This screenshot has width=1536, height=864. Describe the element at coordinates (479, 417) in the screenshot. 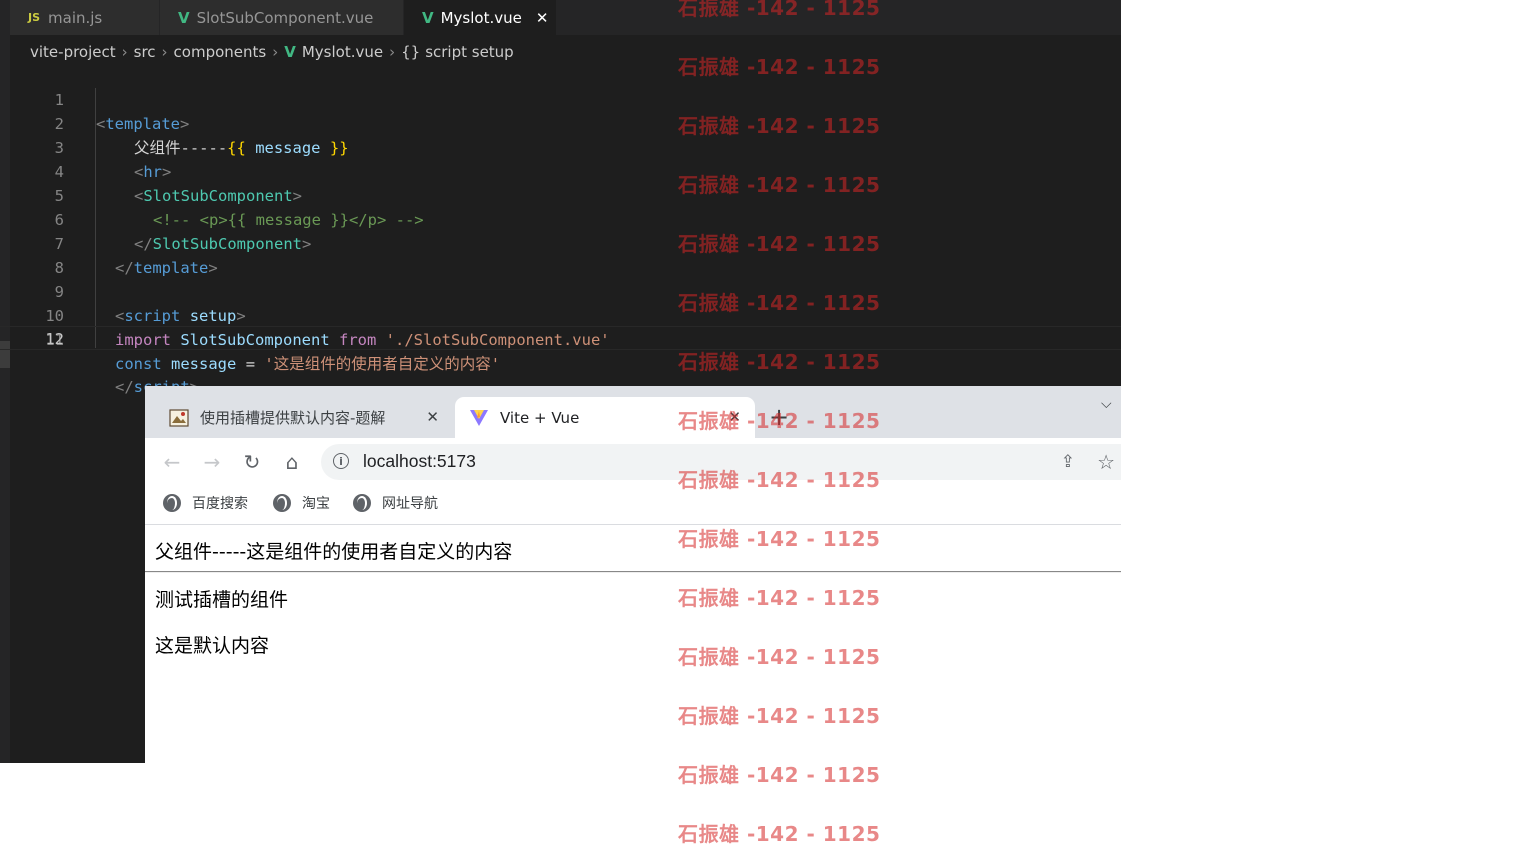

I see `vite-logo-icon` at that location.